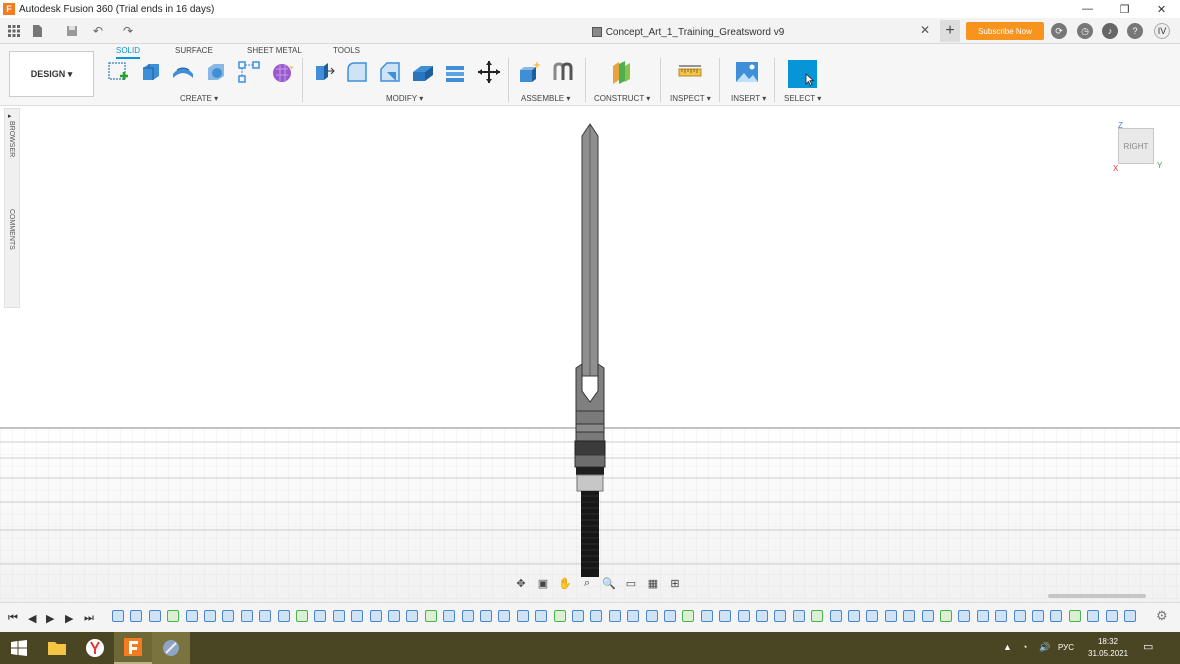 The height and width of the screenshot is (664, 1180). I want to click on redo-icon: ↷, so click(128, 31).